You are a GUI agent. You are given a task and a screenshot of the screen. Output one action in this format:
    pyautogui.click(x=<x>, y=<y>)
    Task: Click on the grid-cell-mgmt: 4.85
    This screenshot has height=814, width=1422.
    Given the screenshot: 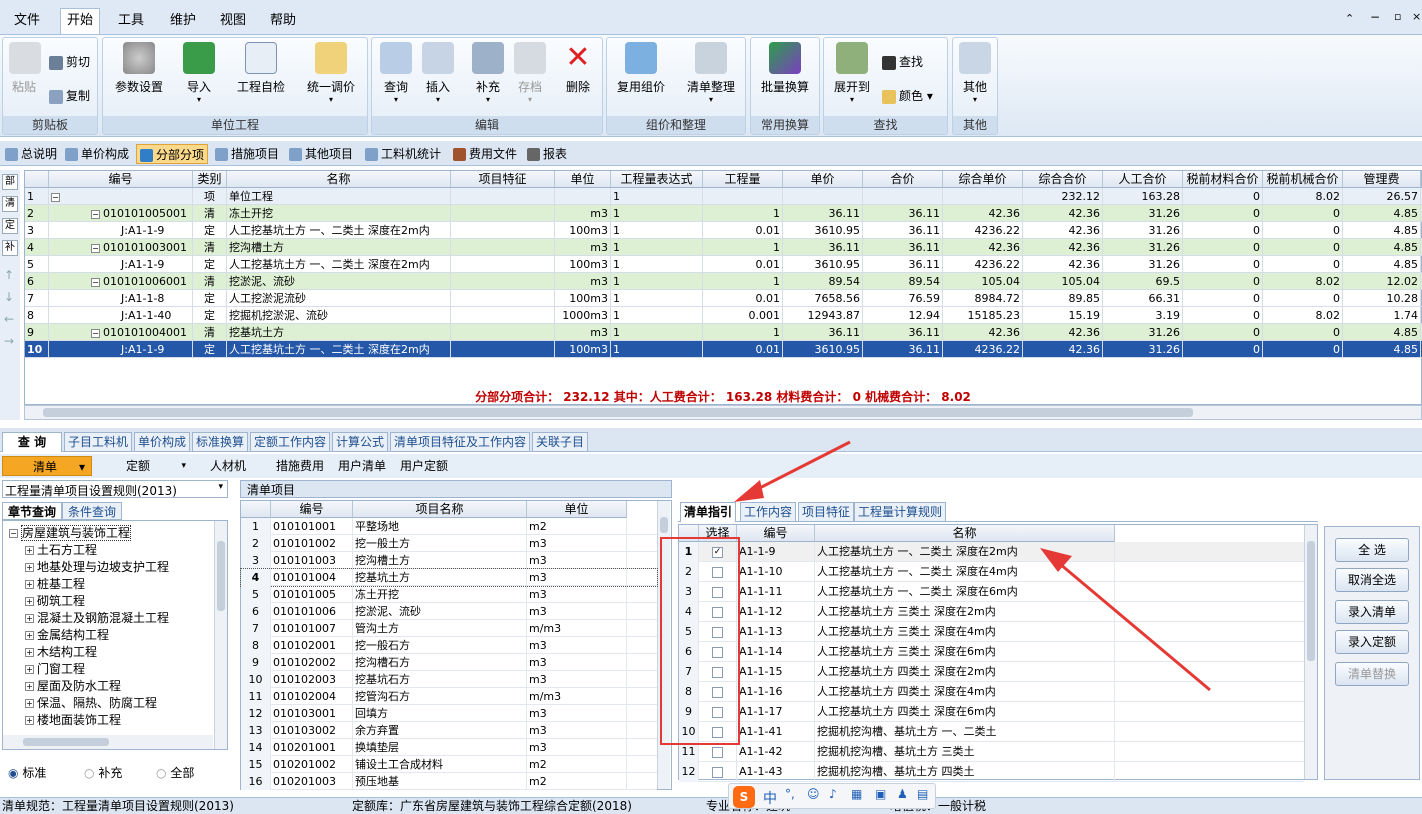 What is the action you would take?
    pyautogui.click(x=1382, y=230)
    